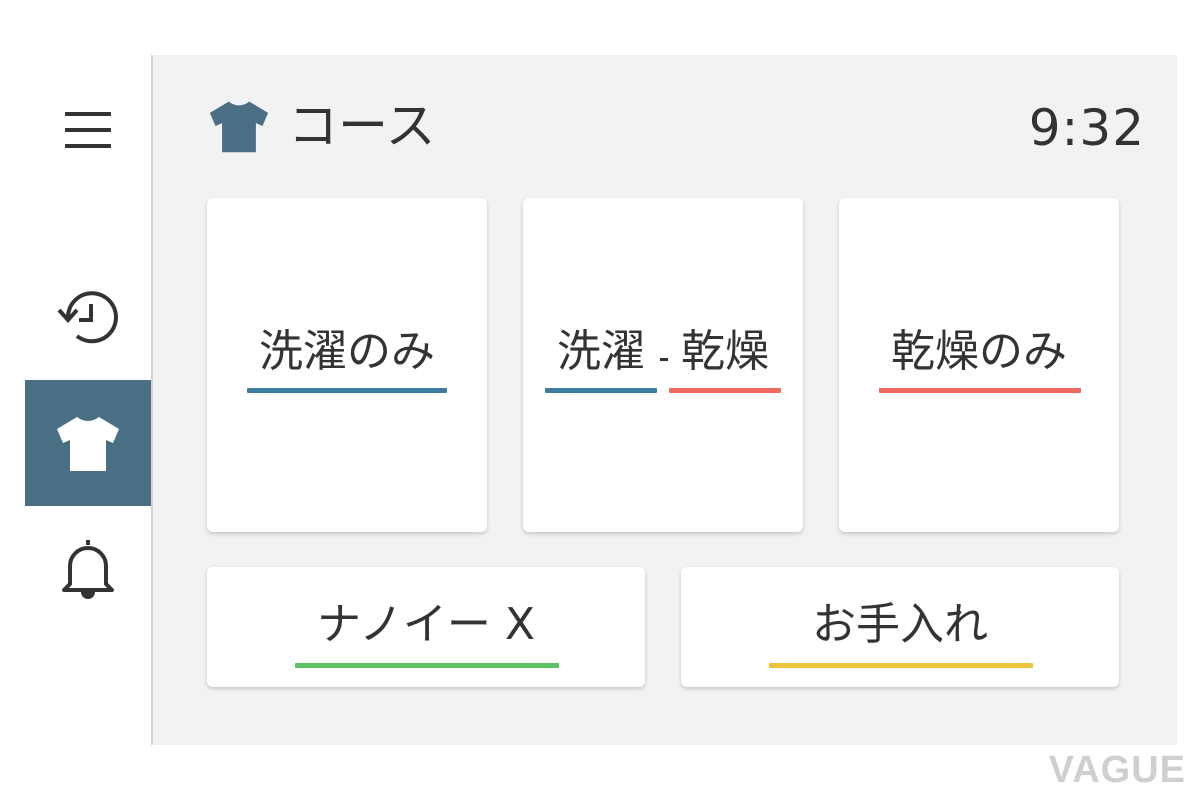 Image resolution: width=1200 pixels, height=800 pixels. I want to click on hamburger-menu-icon, so click(88, 130).